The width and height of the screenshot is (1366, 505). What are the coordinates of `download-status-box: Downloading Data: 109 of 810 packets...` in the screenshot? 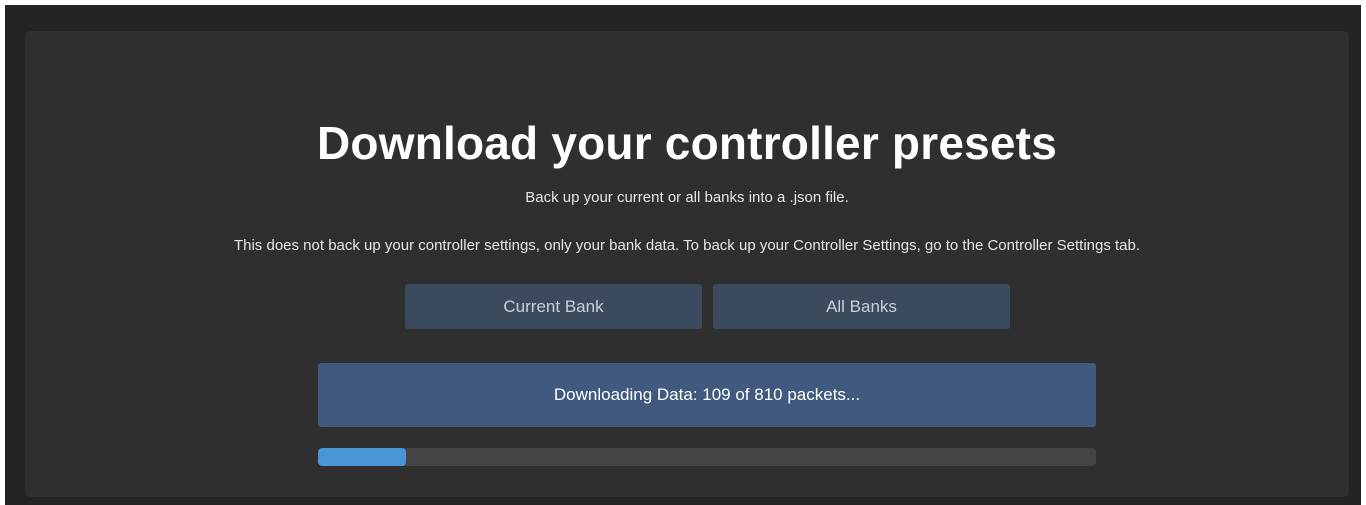 It's located at (707, 395).